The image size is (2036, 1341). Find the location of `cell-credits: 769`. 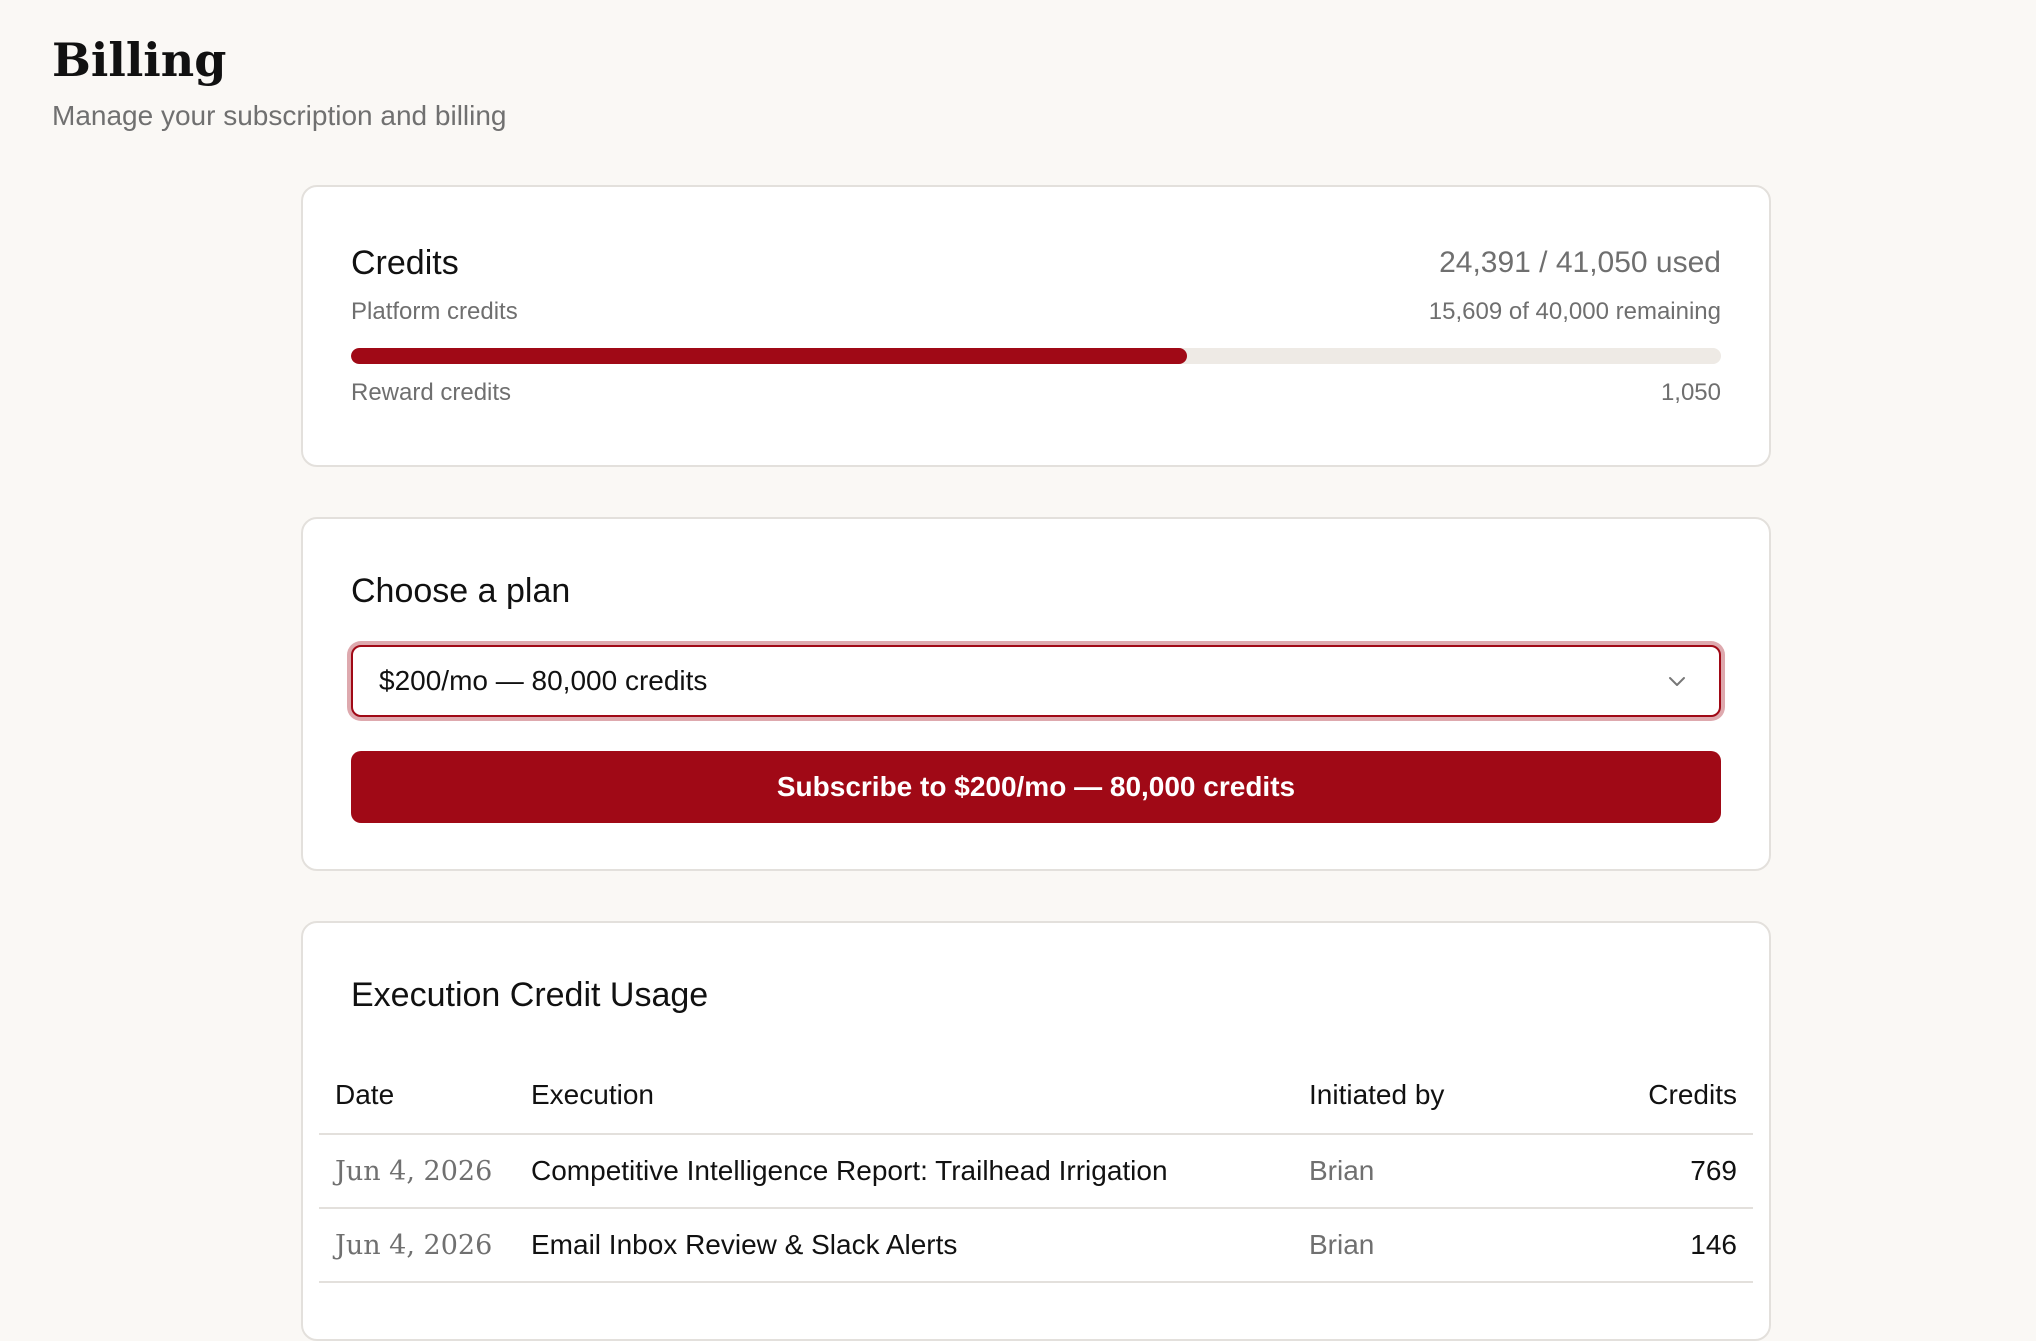

cell-credits: 769 is located at coordinates (1664, 1171).